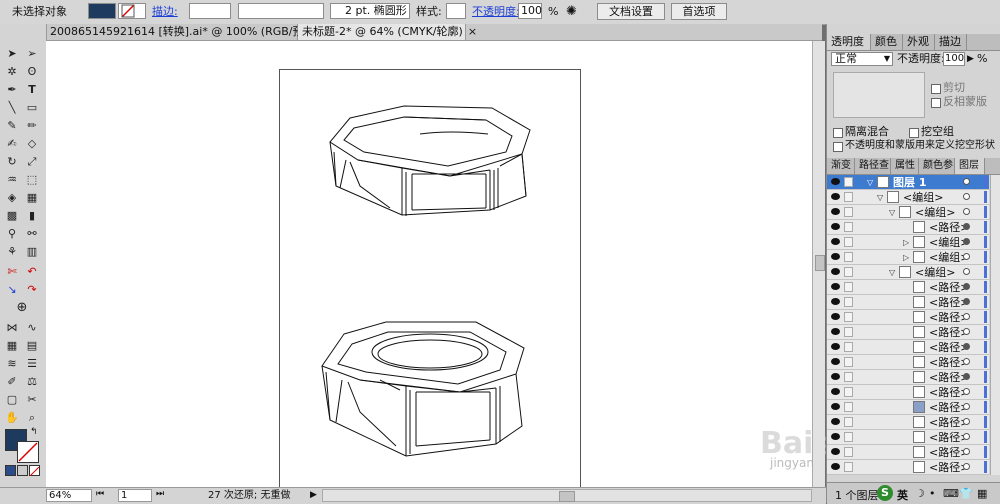 The height and width of the screenshot is (504, 1000). Describe the element at coordinates (32, 126) in the screenshot. I see `pencil-tool-icon: ✏` at that location.